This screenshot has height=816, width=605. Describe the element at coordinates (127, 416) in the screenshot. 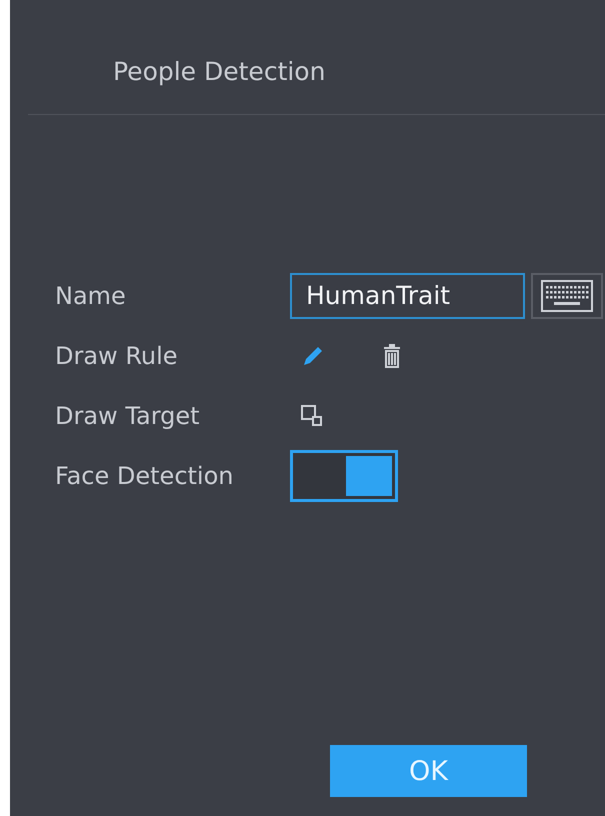

I see `field-label: Draw Target` at that location.